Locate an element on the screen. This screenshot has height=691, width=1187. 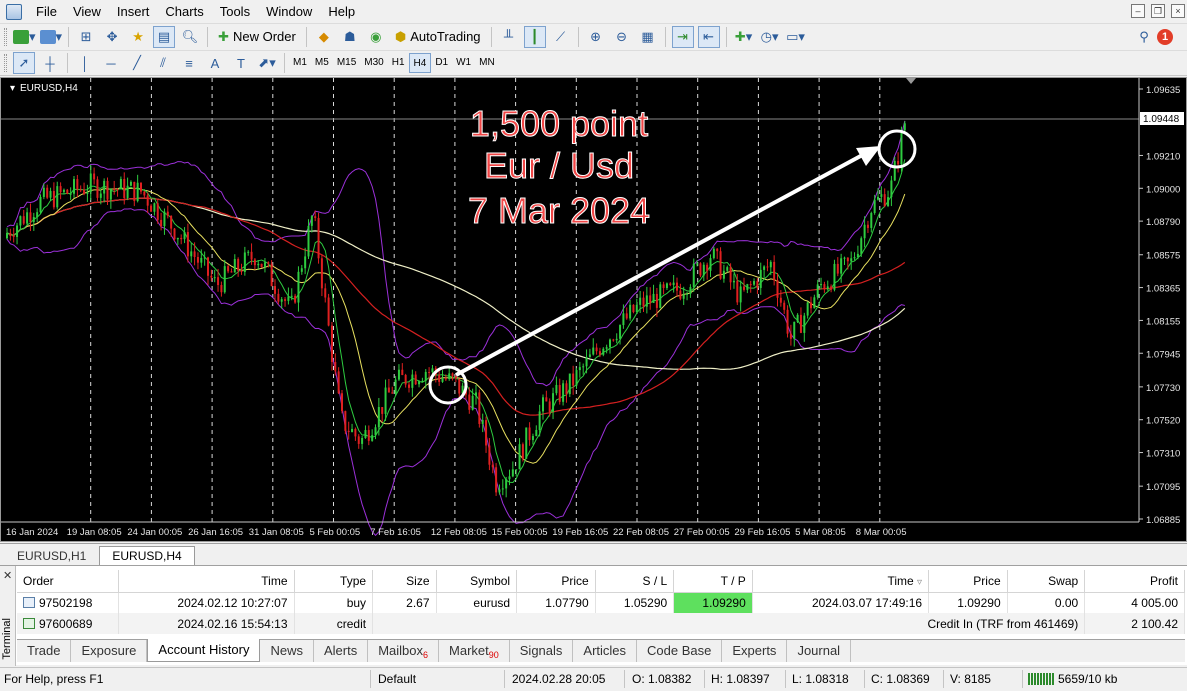
menu-file: File is located at coordinates (46, 12).